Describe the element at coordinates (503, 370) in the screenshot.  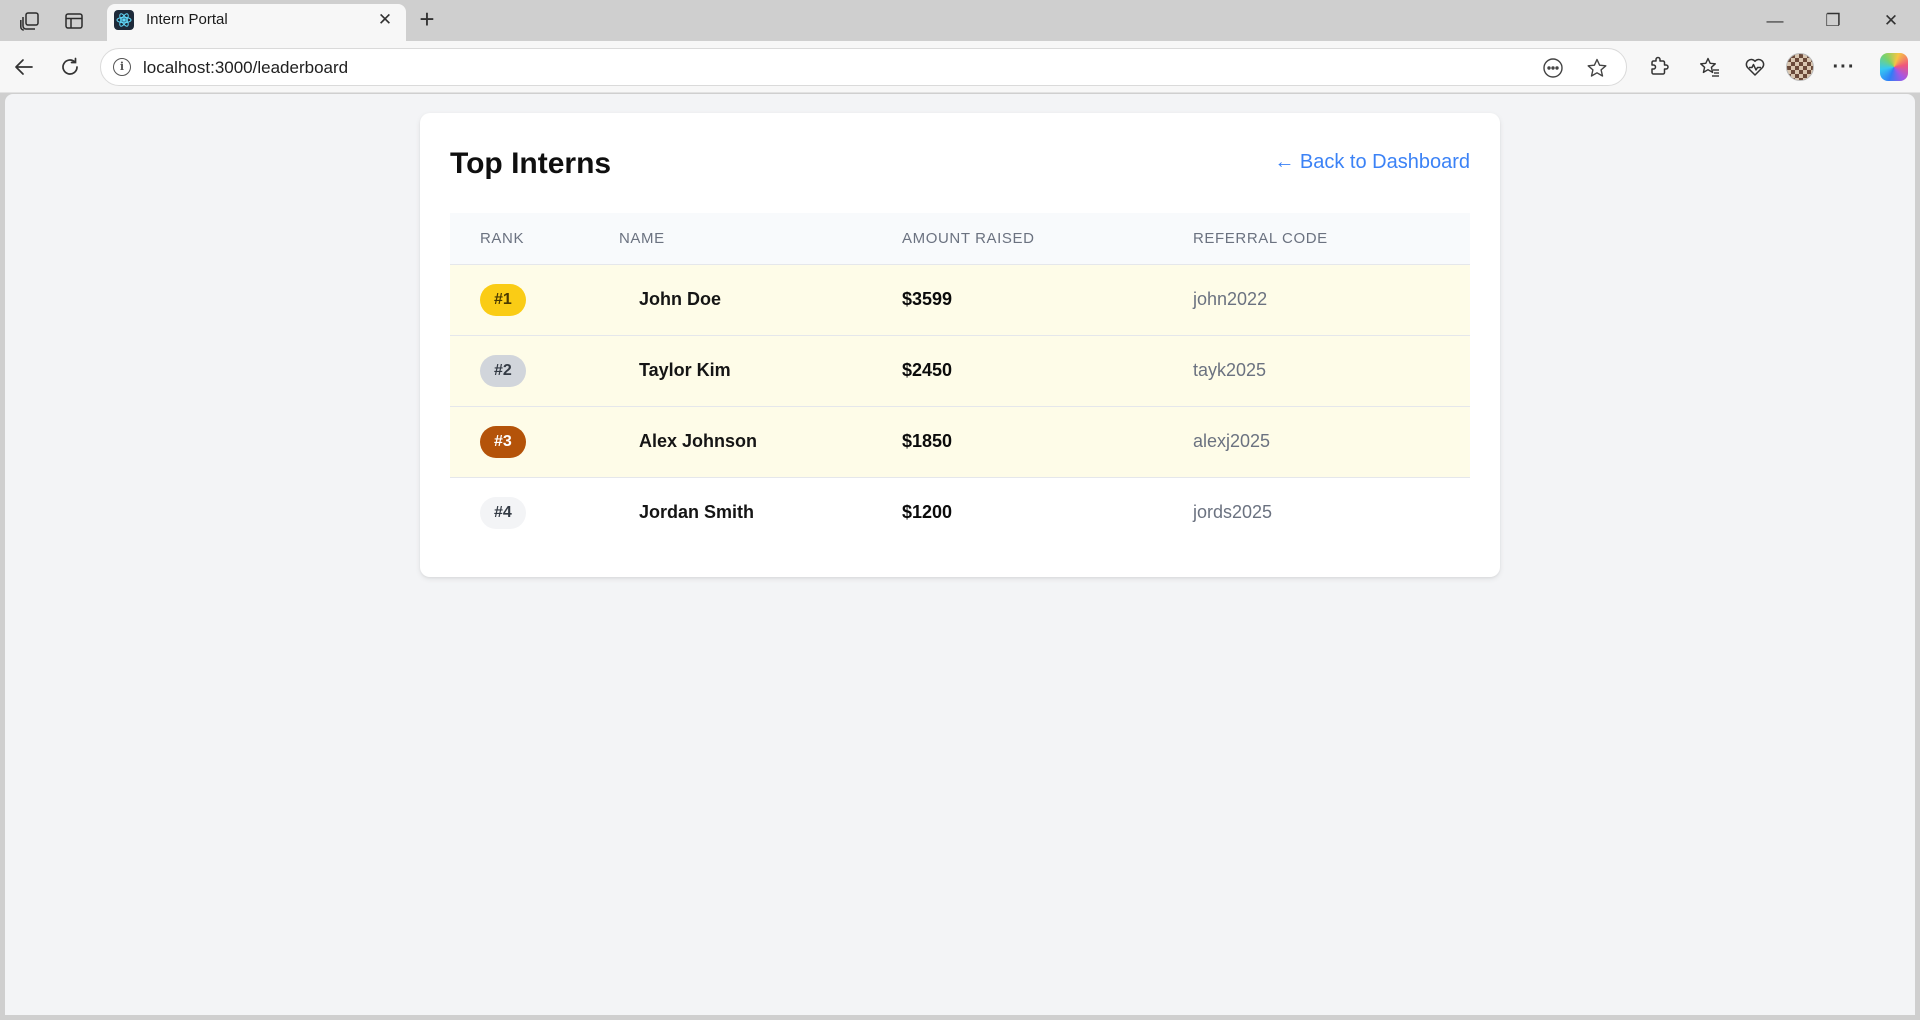
I see `rank-badge: #2` at that location.